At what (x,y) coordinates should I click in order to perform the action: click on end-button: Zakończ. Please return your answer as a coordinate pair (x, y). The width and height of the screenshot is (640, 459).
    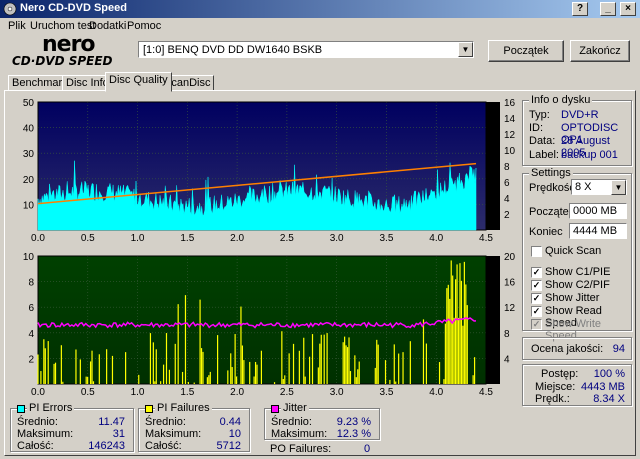
    Looking at the image, I should click on (600, 51).